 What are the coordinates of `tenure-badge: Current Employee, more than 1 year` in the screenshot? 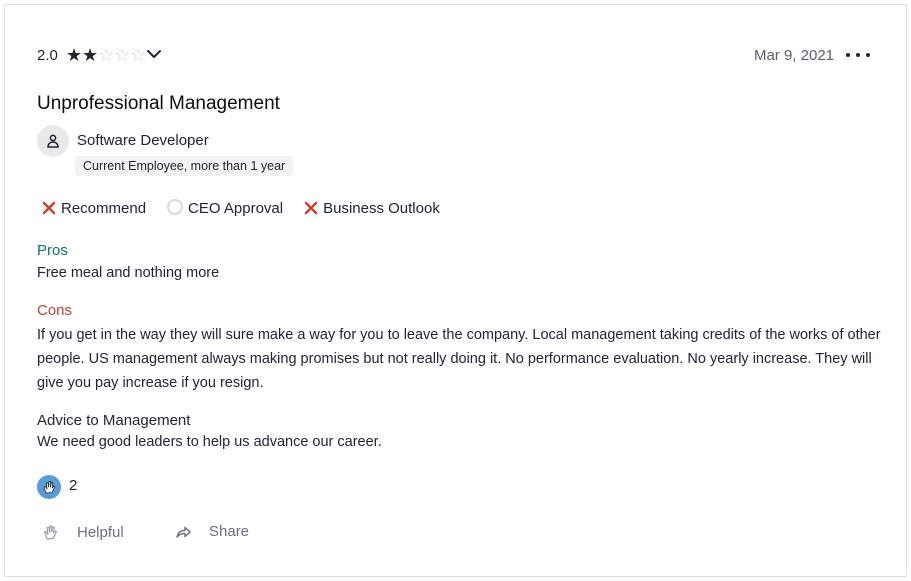 It's located at (184, 166).